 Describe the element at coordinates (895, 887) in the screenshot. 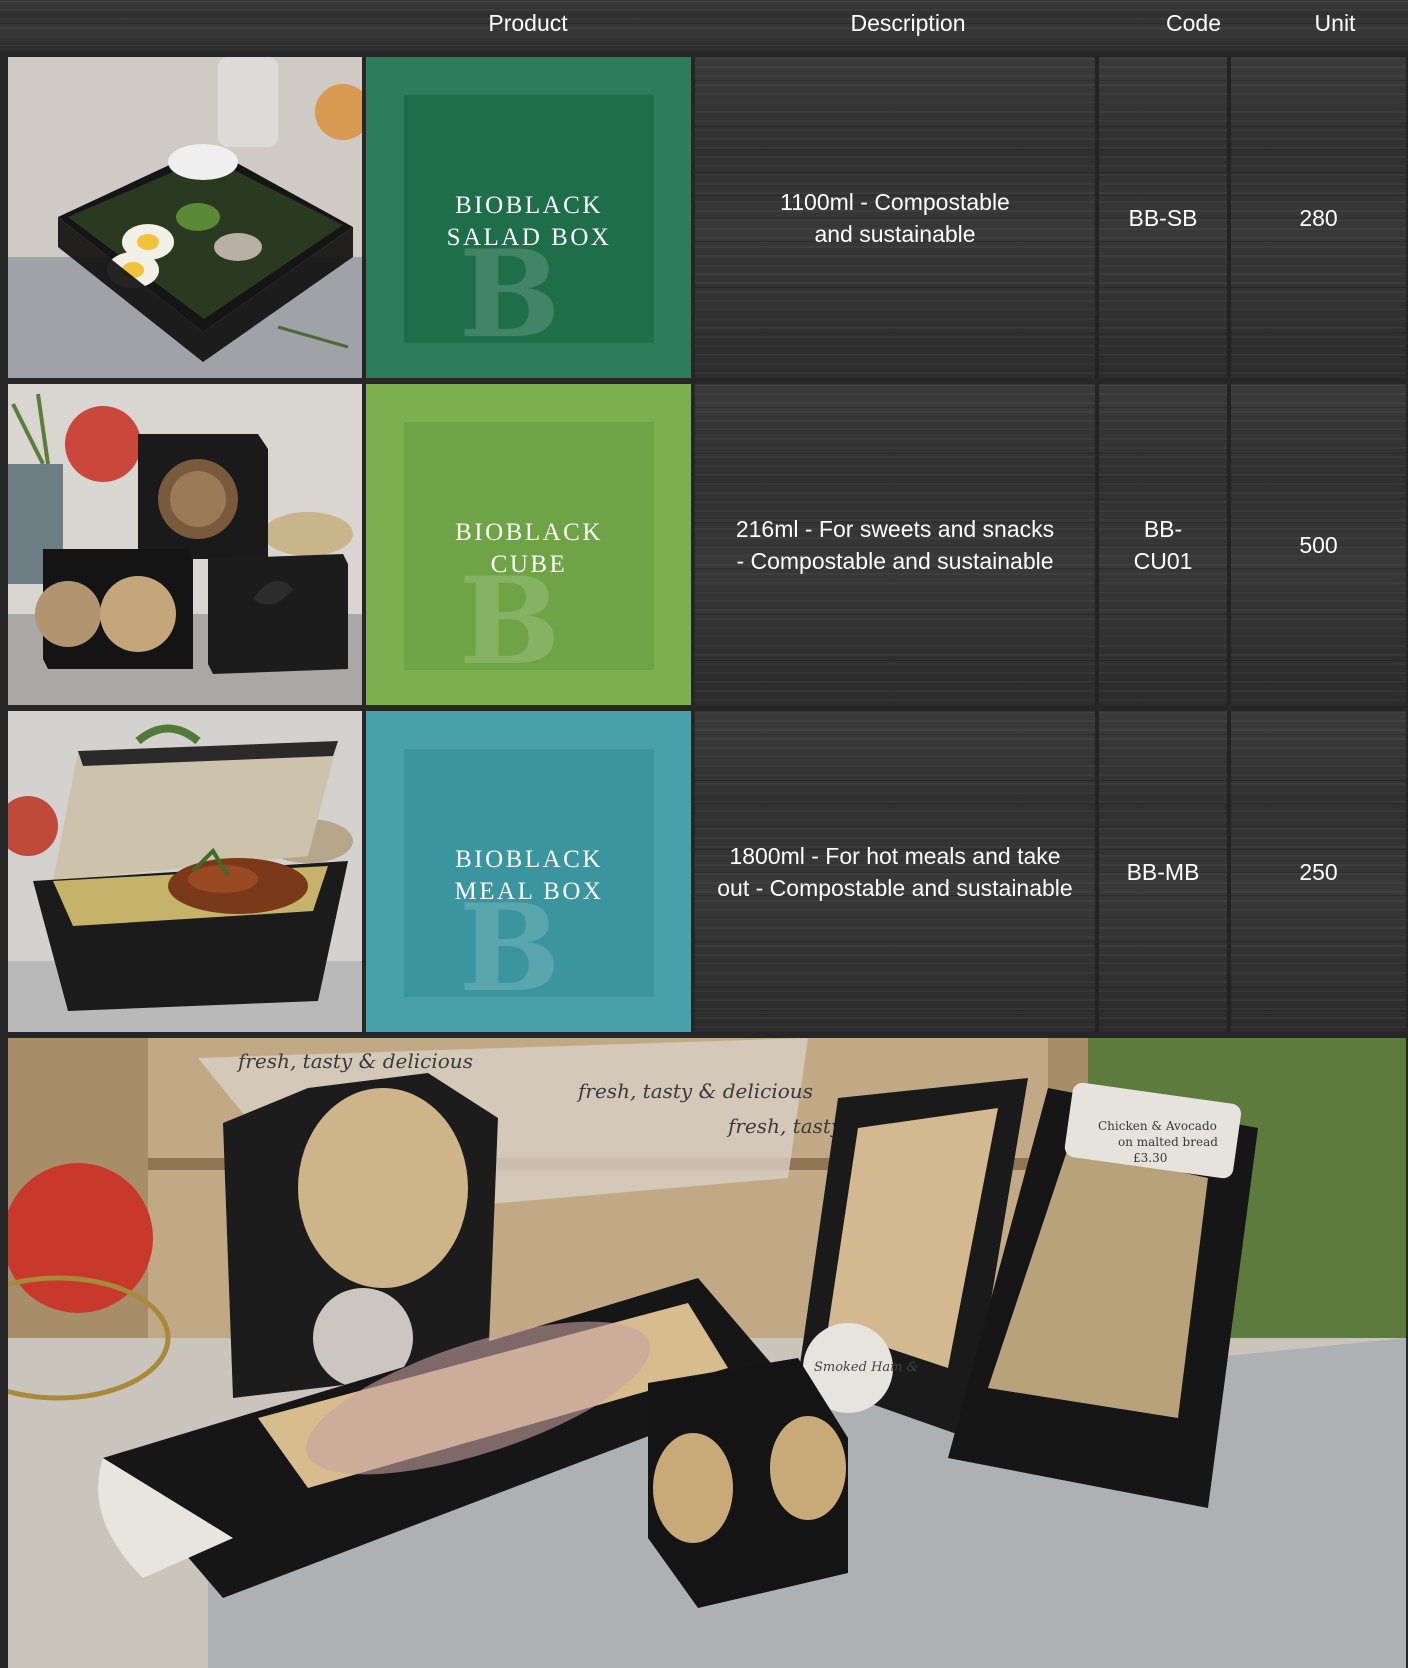

I see `description-line2: out - Compostable and sustainable` at that location.